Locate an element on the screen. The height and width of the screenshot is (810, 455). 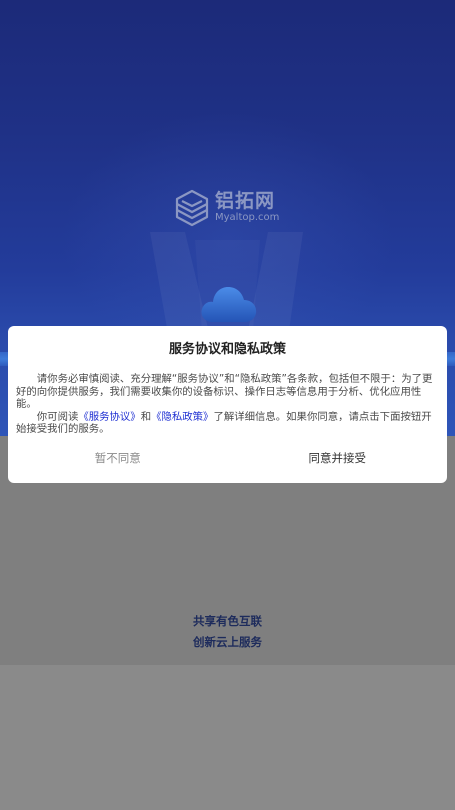
slogan-line-2: 创新云上服务 is located at coordinates (227, 642).